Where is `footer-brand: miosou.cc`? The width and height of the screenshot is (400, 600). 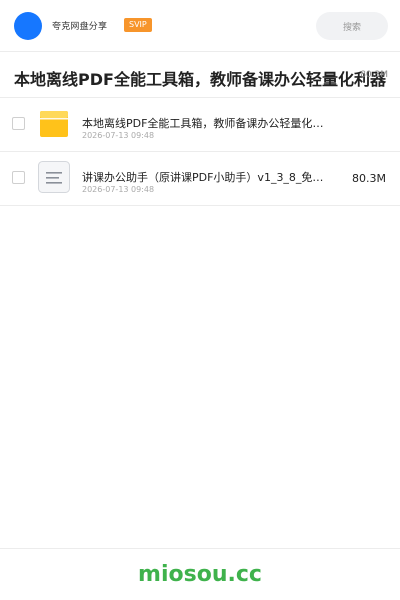
footer-brand: miosou.cc is located at coordinates (200, 574).